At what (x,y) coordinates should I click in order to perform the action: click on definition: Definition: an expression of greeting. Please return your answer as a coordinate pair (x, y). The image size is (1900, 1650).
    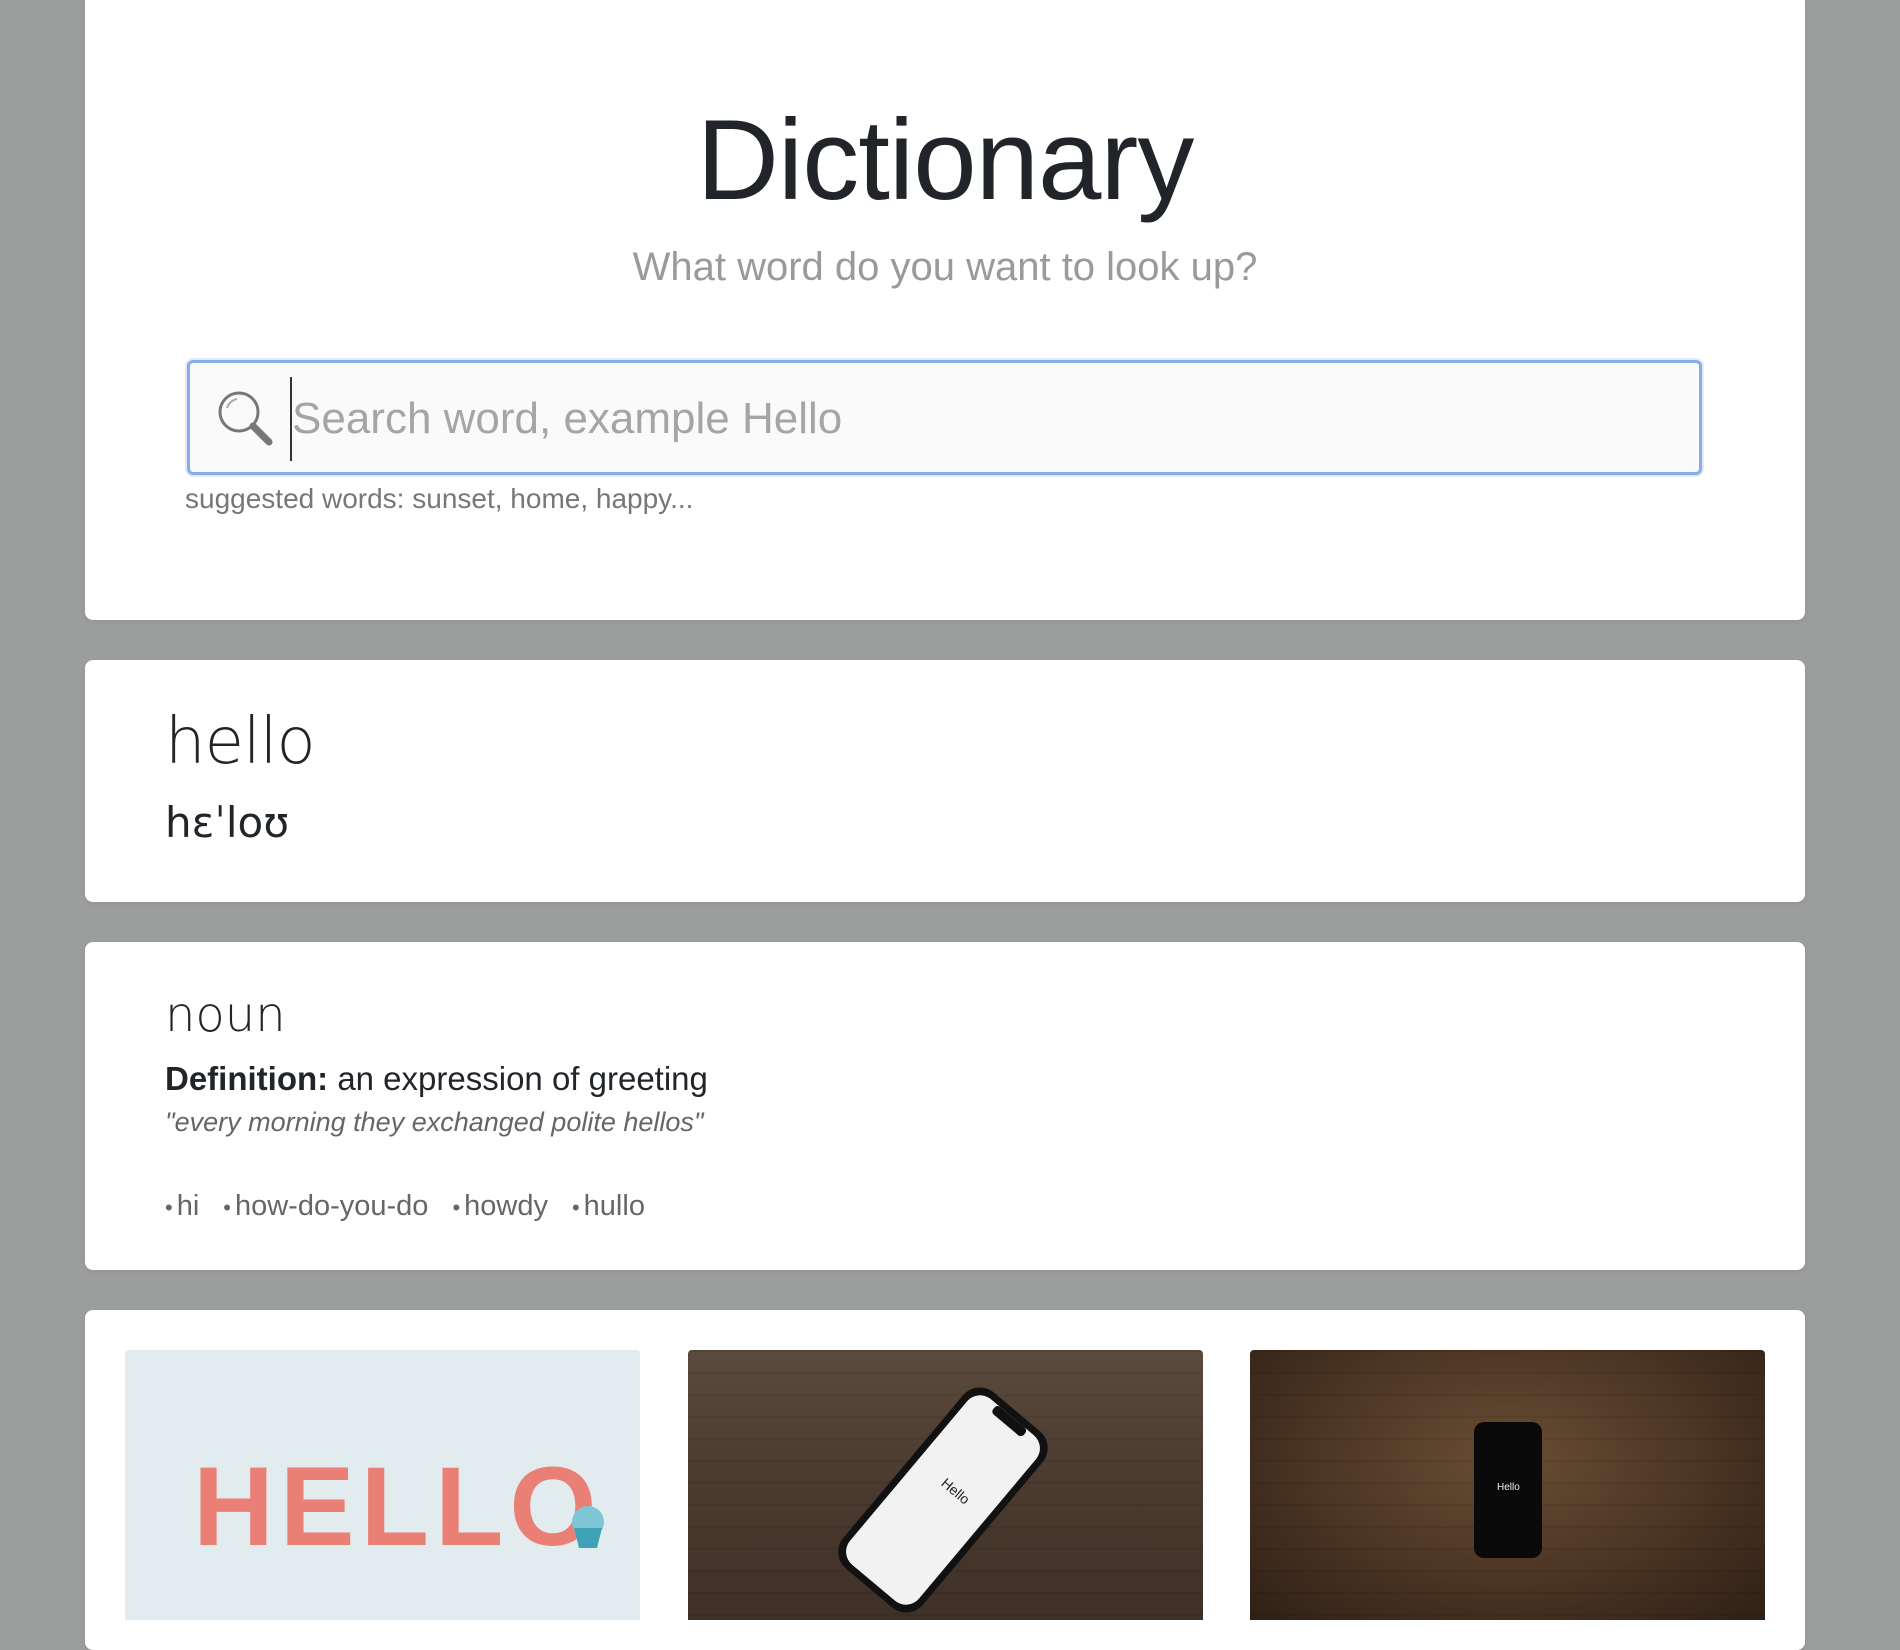
    Looking at the image, I should click on (436, 1079).